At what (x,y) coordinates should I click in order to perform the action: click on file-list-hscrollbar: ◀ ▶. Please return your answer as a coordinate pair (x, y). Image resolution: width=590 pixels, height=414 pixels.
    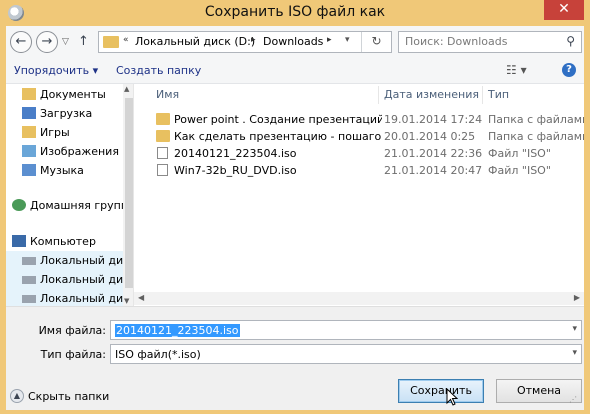
    Looking at the image, I should click on (359, 298).